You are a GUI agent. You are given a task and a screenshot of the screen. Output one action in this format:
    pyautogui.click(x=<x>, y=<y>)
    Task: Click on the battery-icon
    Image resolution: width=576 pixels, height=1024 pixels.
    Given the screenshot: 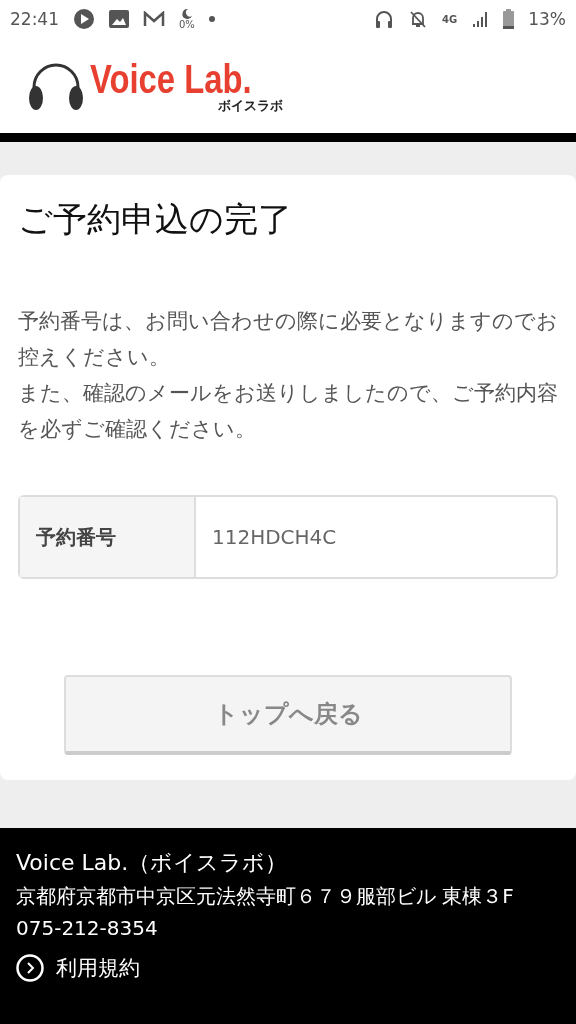 What is the action you would take?
    pyautogui.click(x=509, y=19)
    